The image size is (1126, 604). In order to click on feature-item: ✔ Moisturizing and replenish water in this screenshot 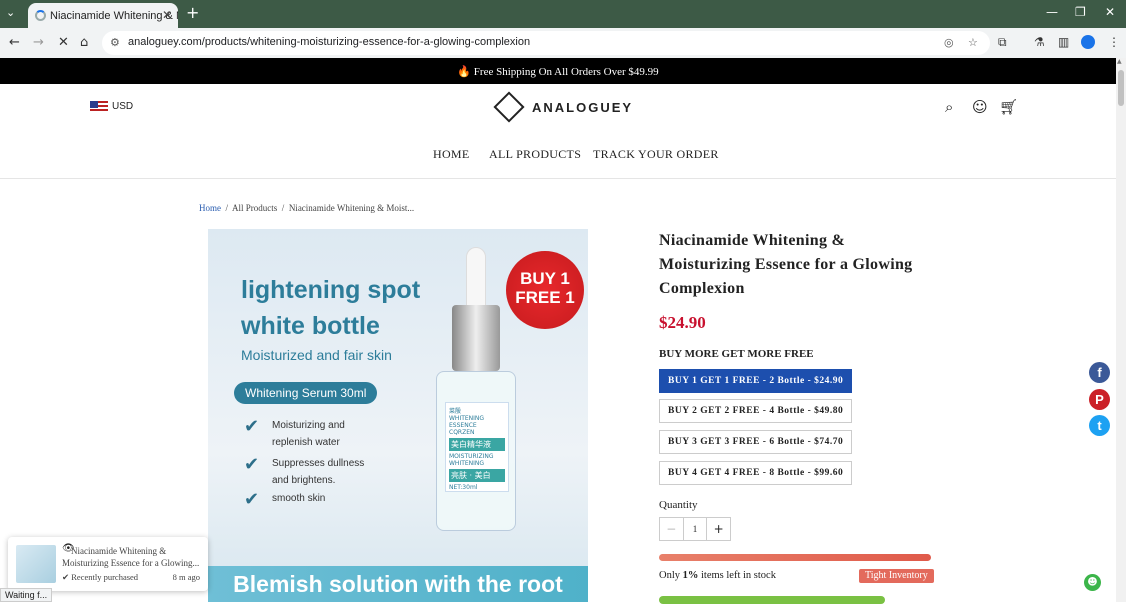, I will do `click(294, 434)`.